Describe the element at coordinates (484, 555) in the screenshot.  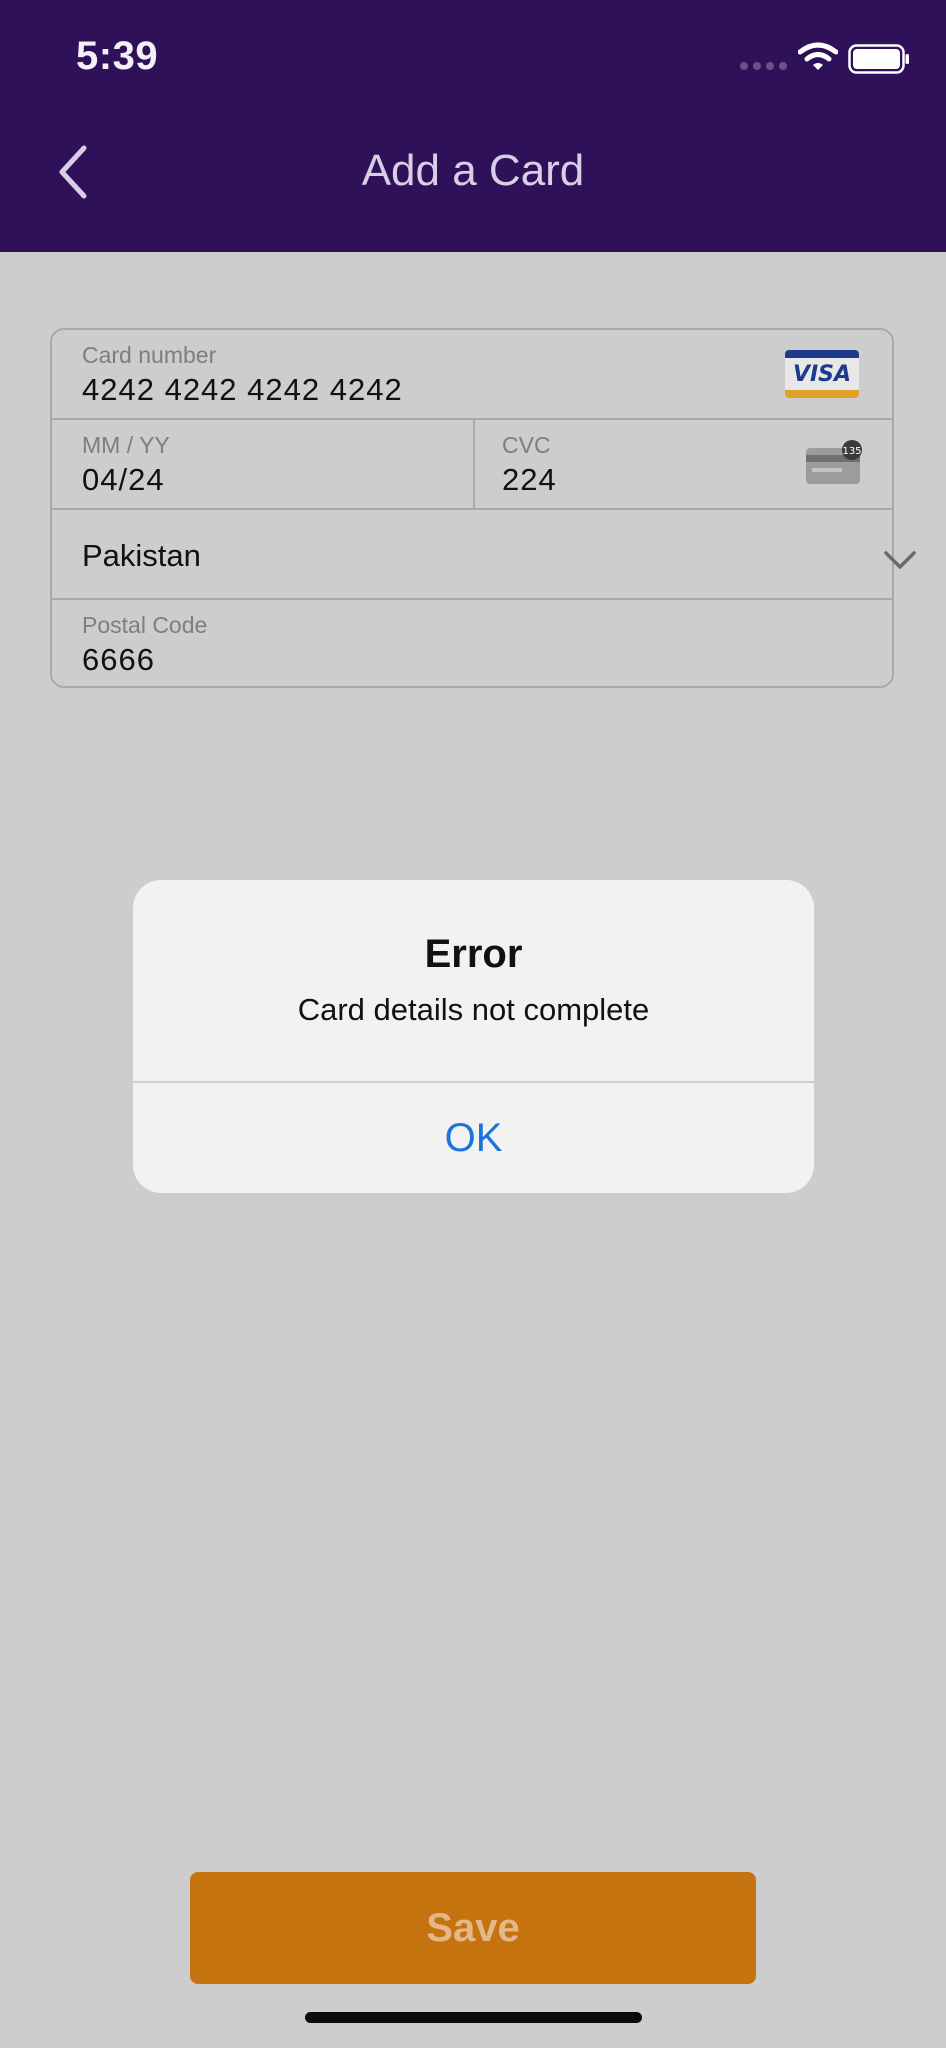
I see `country-select: Pakistan` at that location.